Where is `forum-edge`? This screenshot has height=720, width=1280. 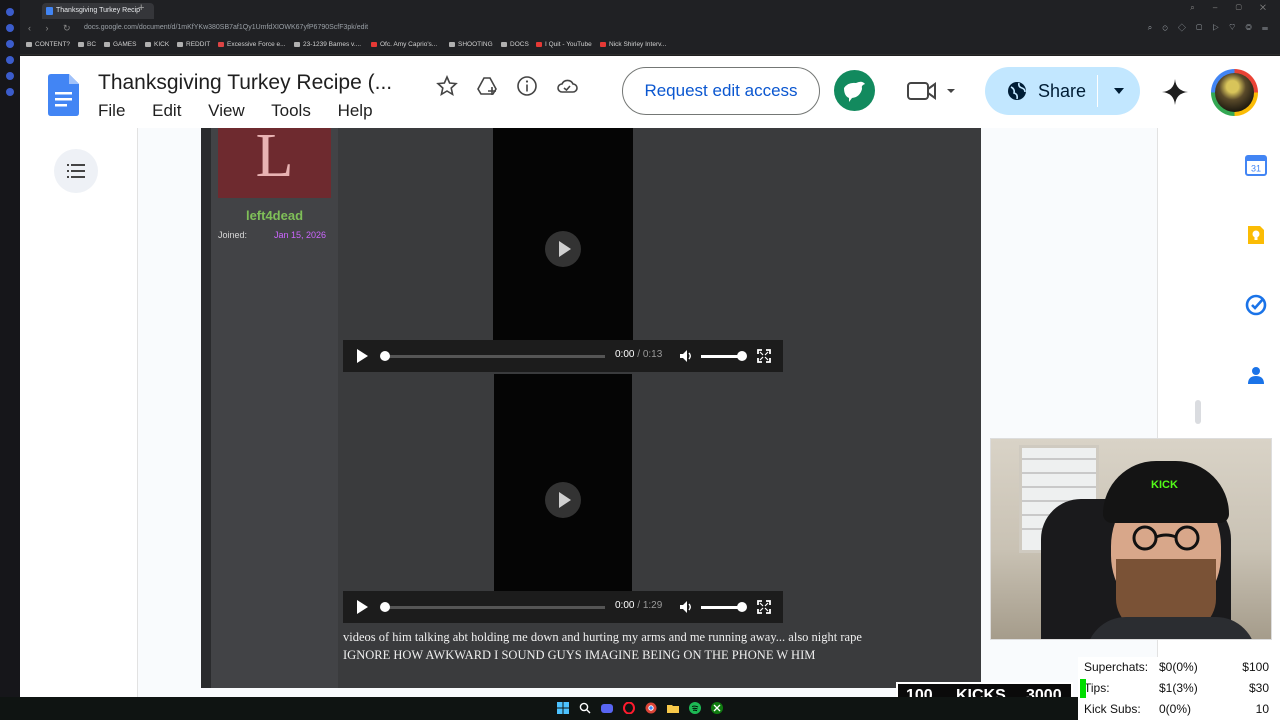 forum-edge is located at coordinates (206, 408).